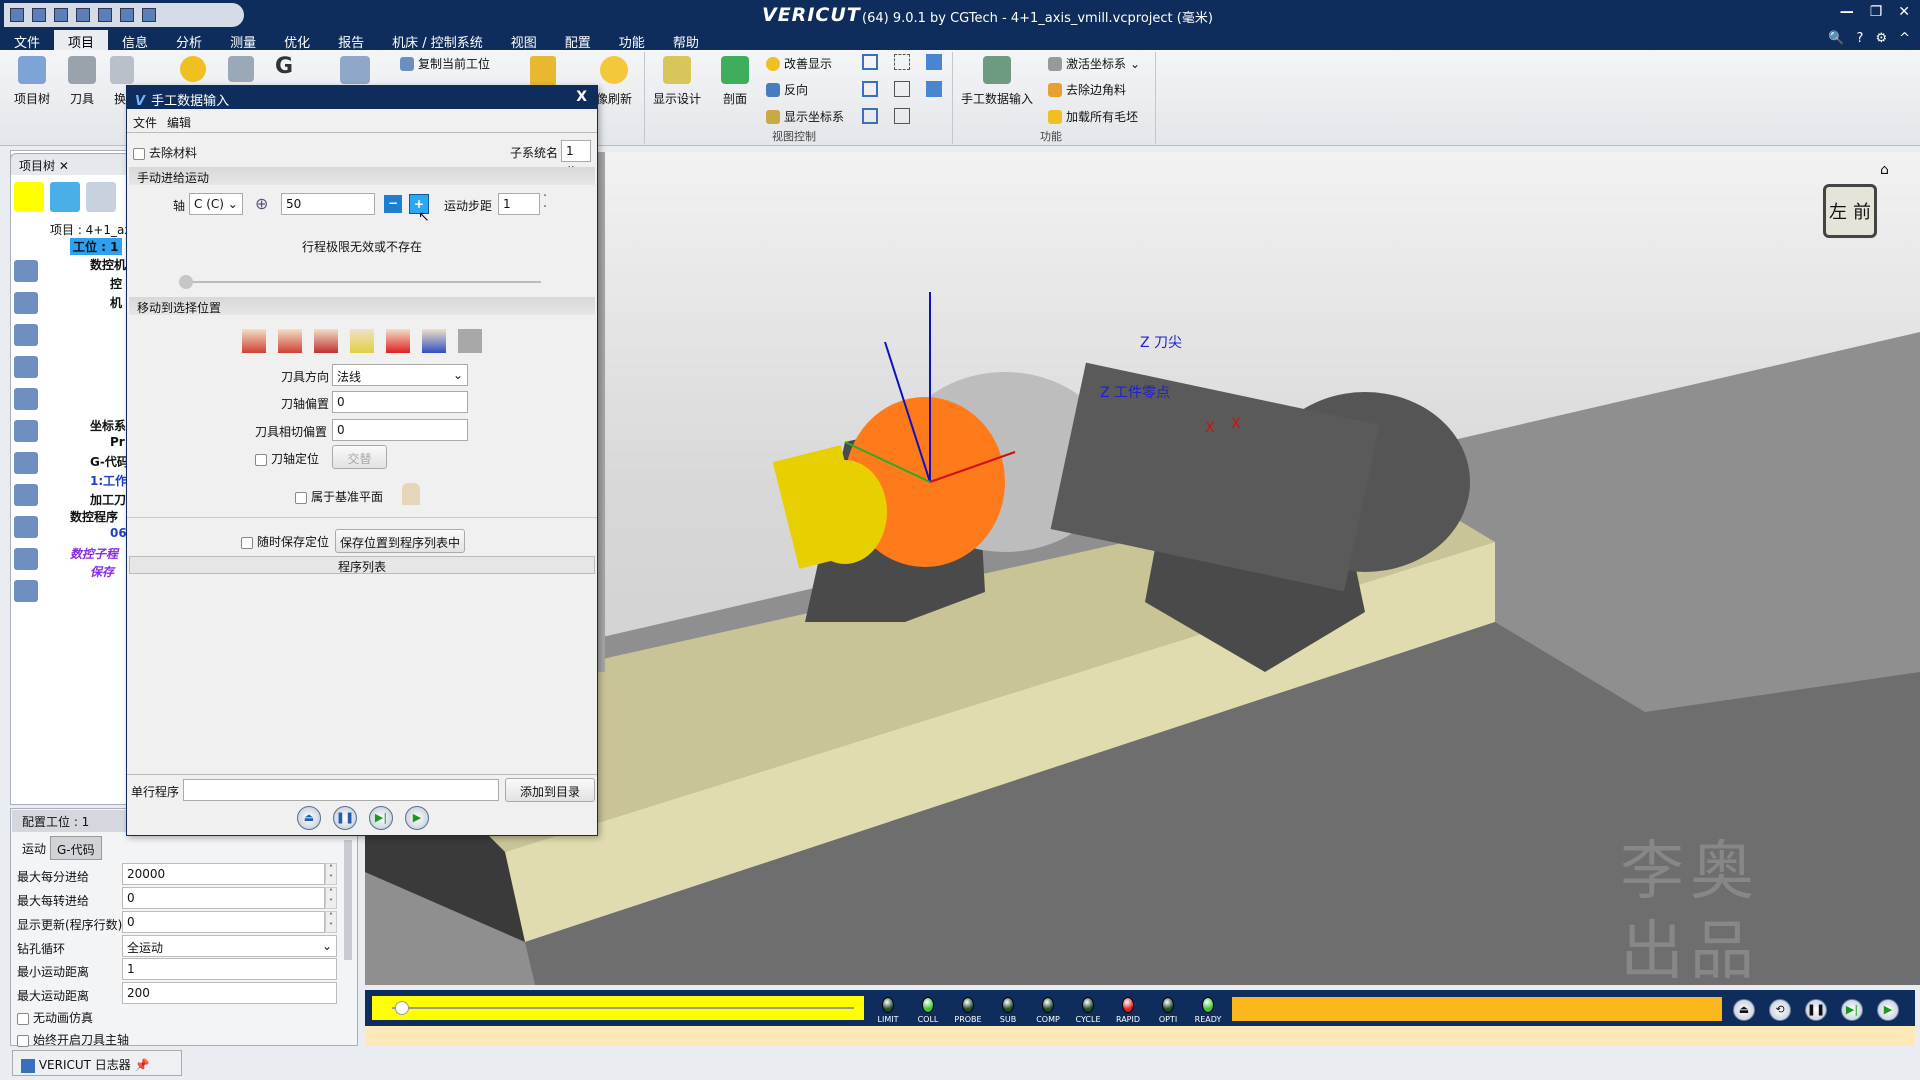 The width and height of the screenshot is (1920, 1080). I want to click on tool-off-icon, so click(543, 71).